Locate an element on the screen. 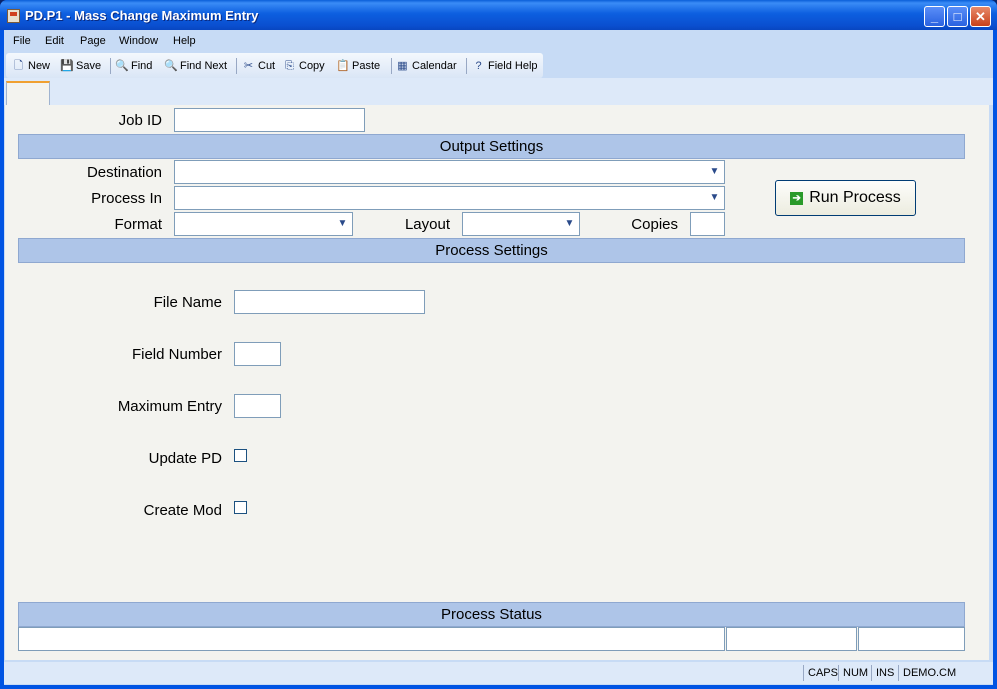  process-status-count is located at coordinates (911, 639).